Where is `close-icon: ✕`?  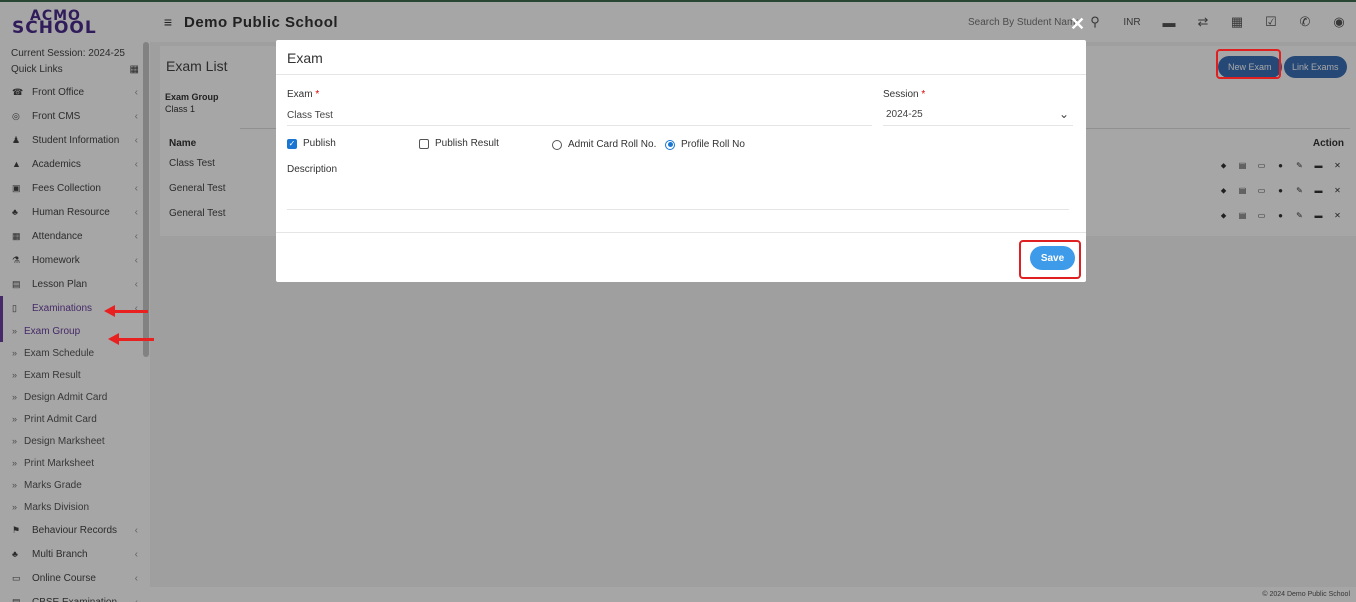 close-icon: ✕ is located at coordinates (1077, 24).